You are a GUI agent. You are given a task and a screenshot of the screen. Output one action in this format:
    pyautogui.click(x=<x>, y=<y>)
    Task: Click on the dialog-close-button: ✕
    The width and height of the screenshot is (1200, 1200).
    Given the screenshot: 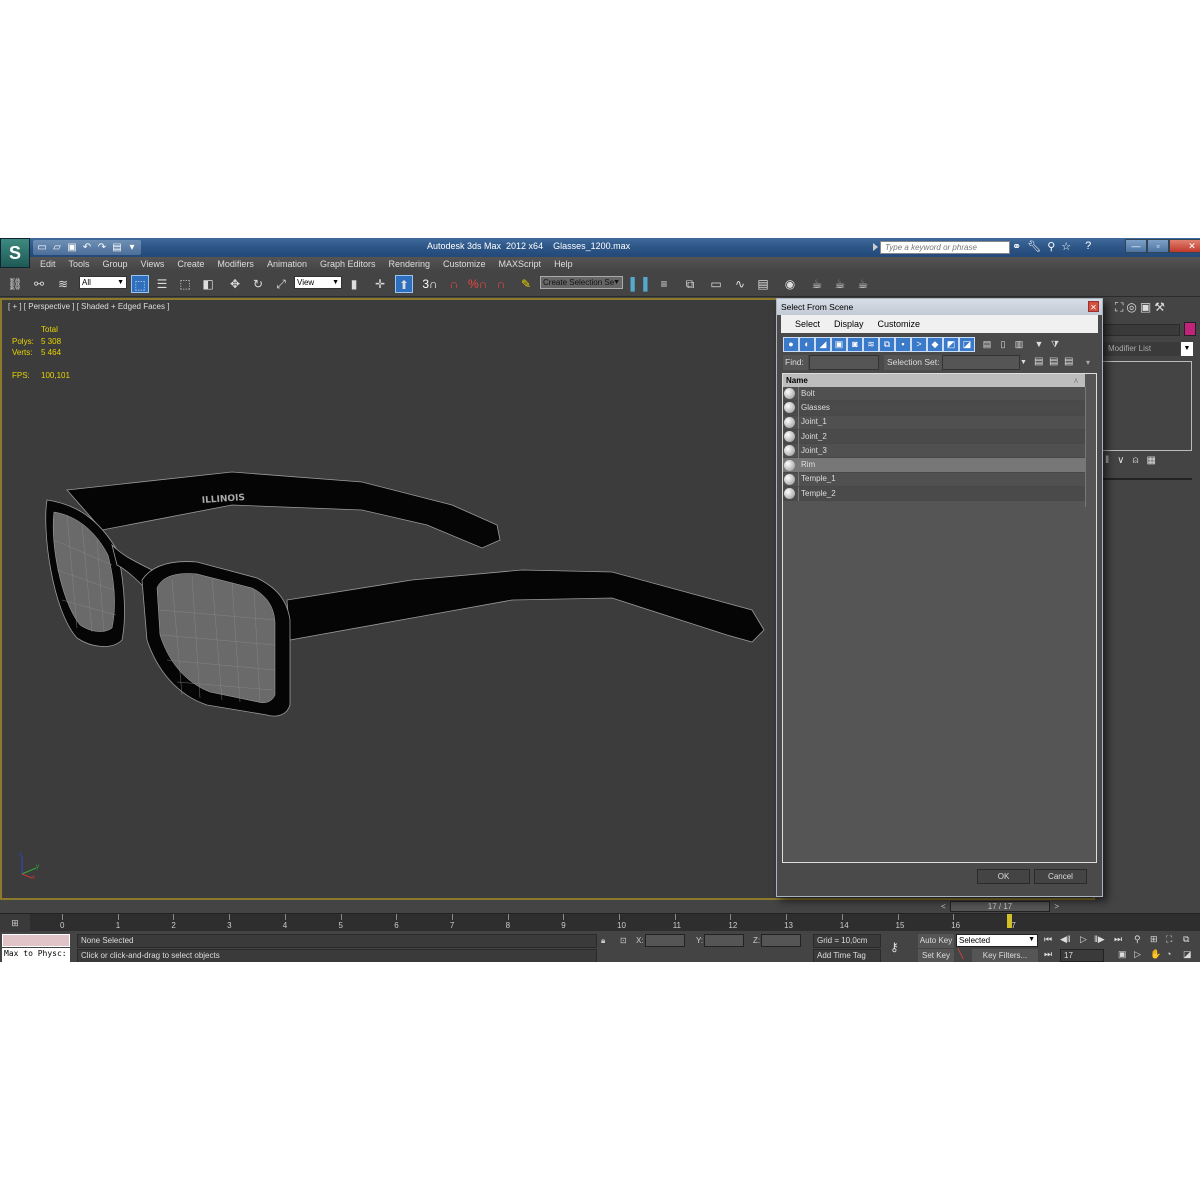 What is the action you would take?
    pyautogui.click(x=1093, y=306)
    